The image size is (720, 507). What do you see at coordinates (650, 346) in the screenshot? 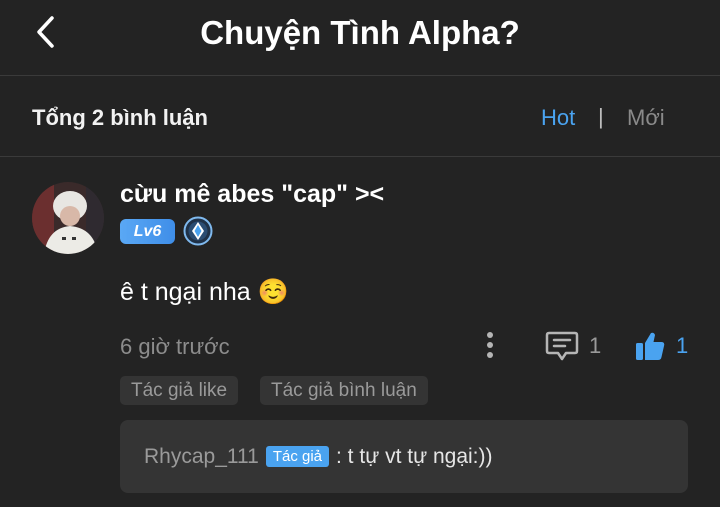
I see `thumbs-up-icon` at bounding box center [650, 346].